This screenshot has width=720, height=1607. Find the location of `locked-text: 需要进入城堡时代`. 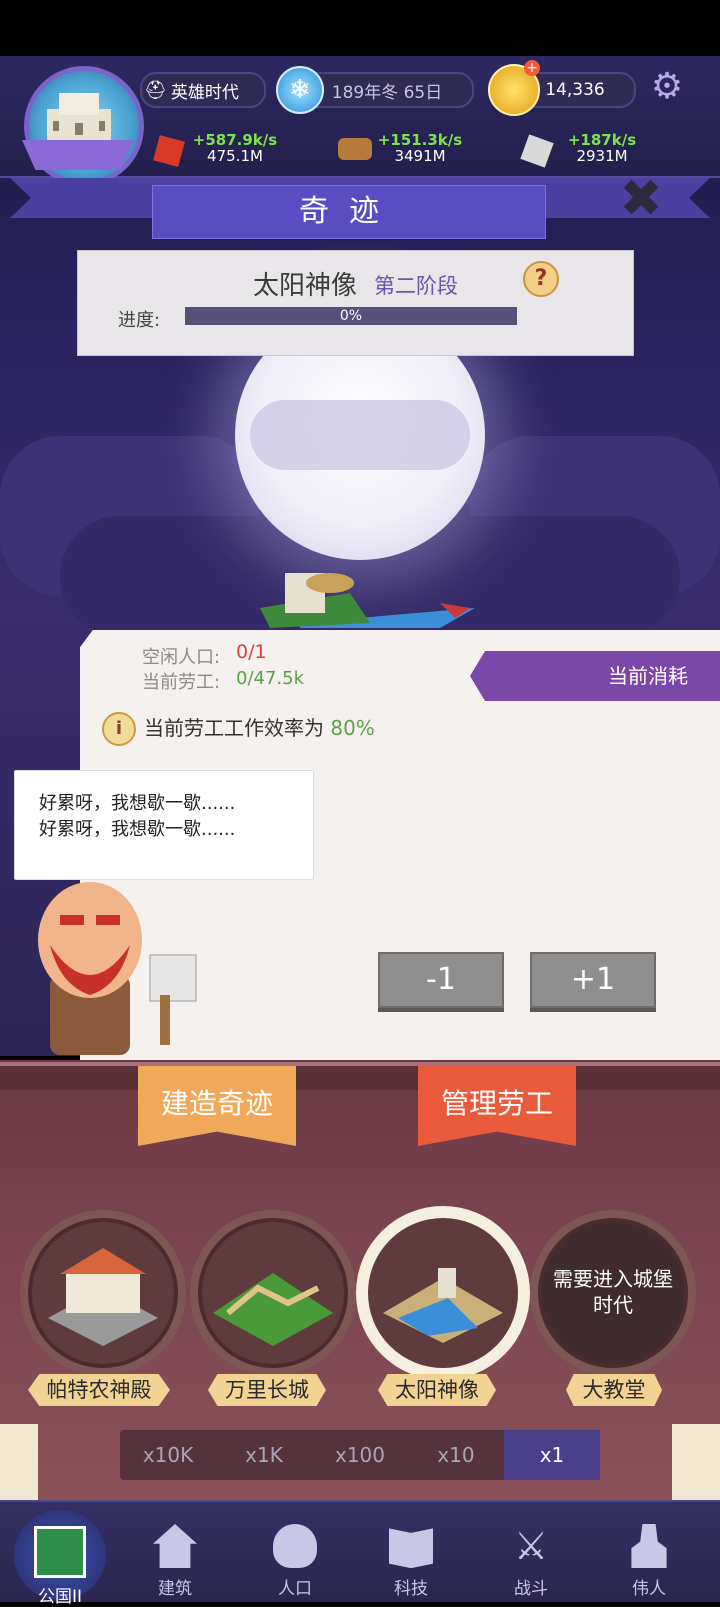

locked-text: 需要进入城堡时代 is located at coordinates (613, 1292).